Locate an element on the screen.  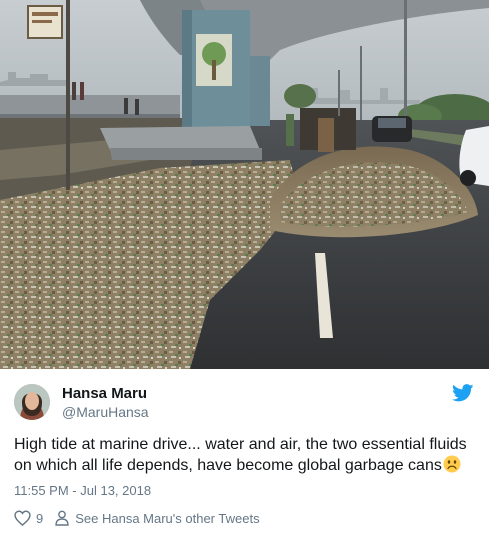
tweet-actions: 9 See Hansa Maru's other Tweets is located at coordinates (137, 518).